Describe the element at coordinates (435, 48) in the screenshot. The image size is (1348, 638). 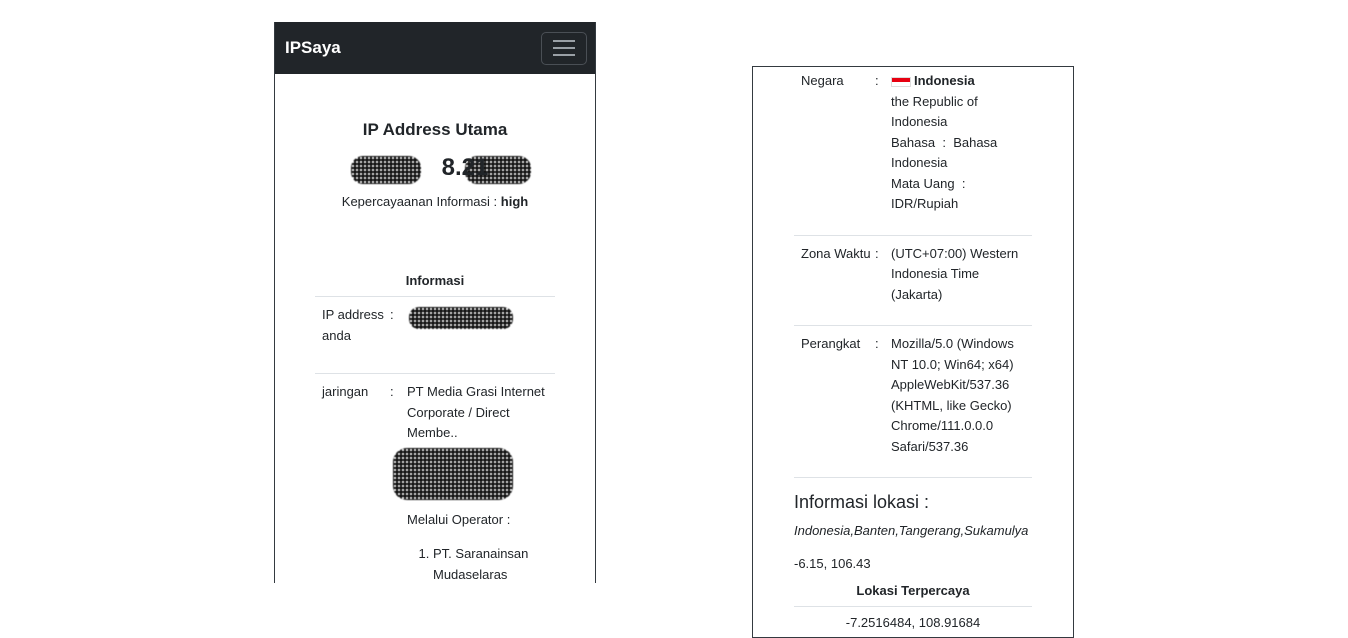
I see `navbar: IPSaya` at that location.